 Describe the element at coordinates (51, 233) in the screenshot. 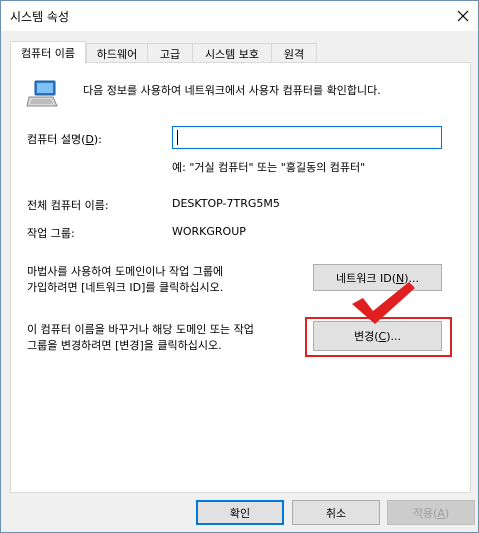

I see `workgroup-label: 작업 그룹:` at that location.